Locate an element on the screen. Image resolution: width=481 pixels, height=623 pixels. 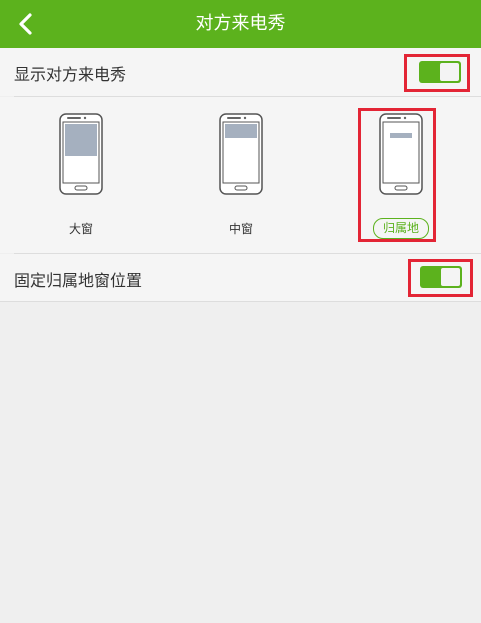
display-mode-medium-window: 中窗 is located at coordinates (241, 174).